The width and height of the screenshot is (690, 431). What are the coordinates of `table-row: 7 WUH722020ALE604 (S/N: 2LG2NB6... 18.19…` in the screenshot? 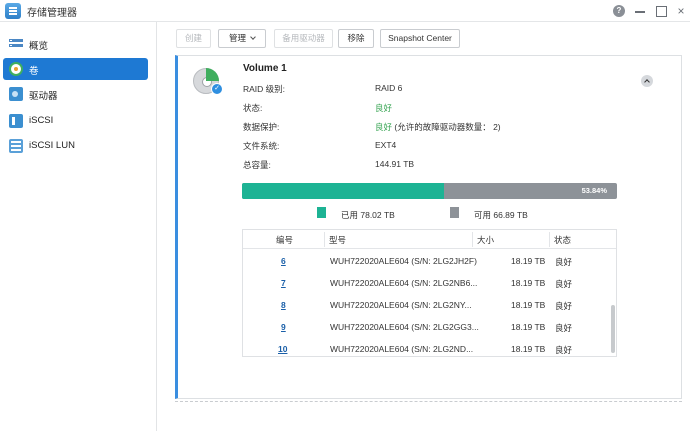 It's located at (429, 283).